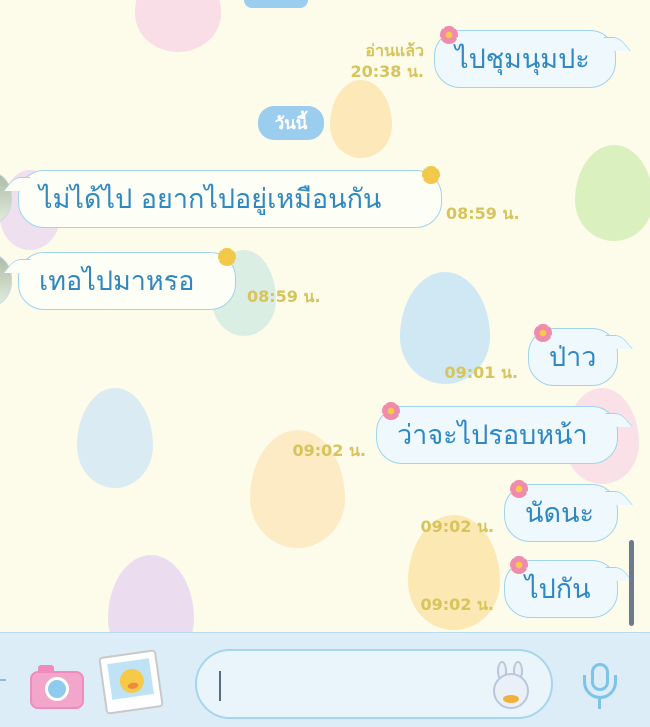  Describe the element at coordinates (385, 61) in the screenshot. I see `message-meta: อ่านแล้ว 20:38 น.` at that location.